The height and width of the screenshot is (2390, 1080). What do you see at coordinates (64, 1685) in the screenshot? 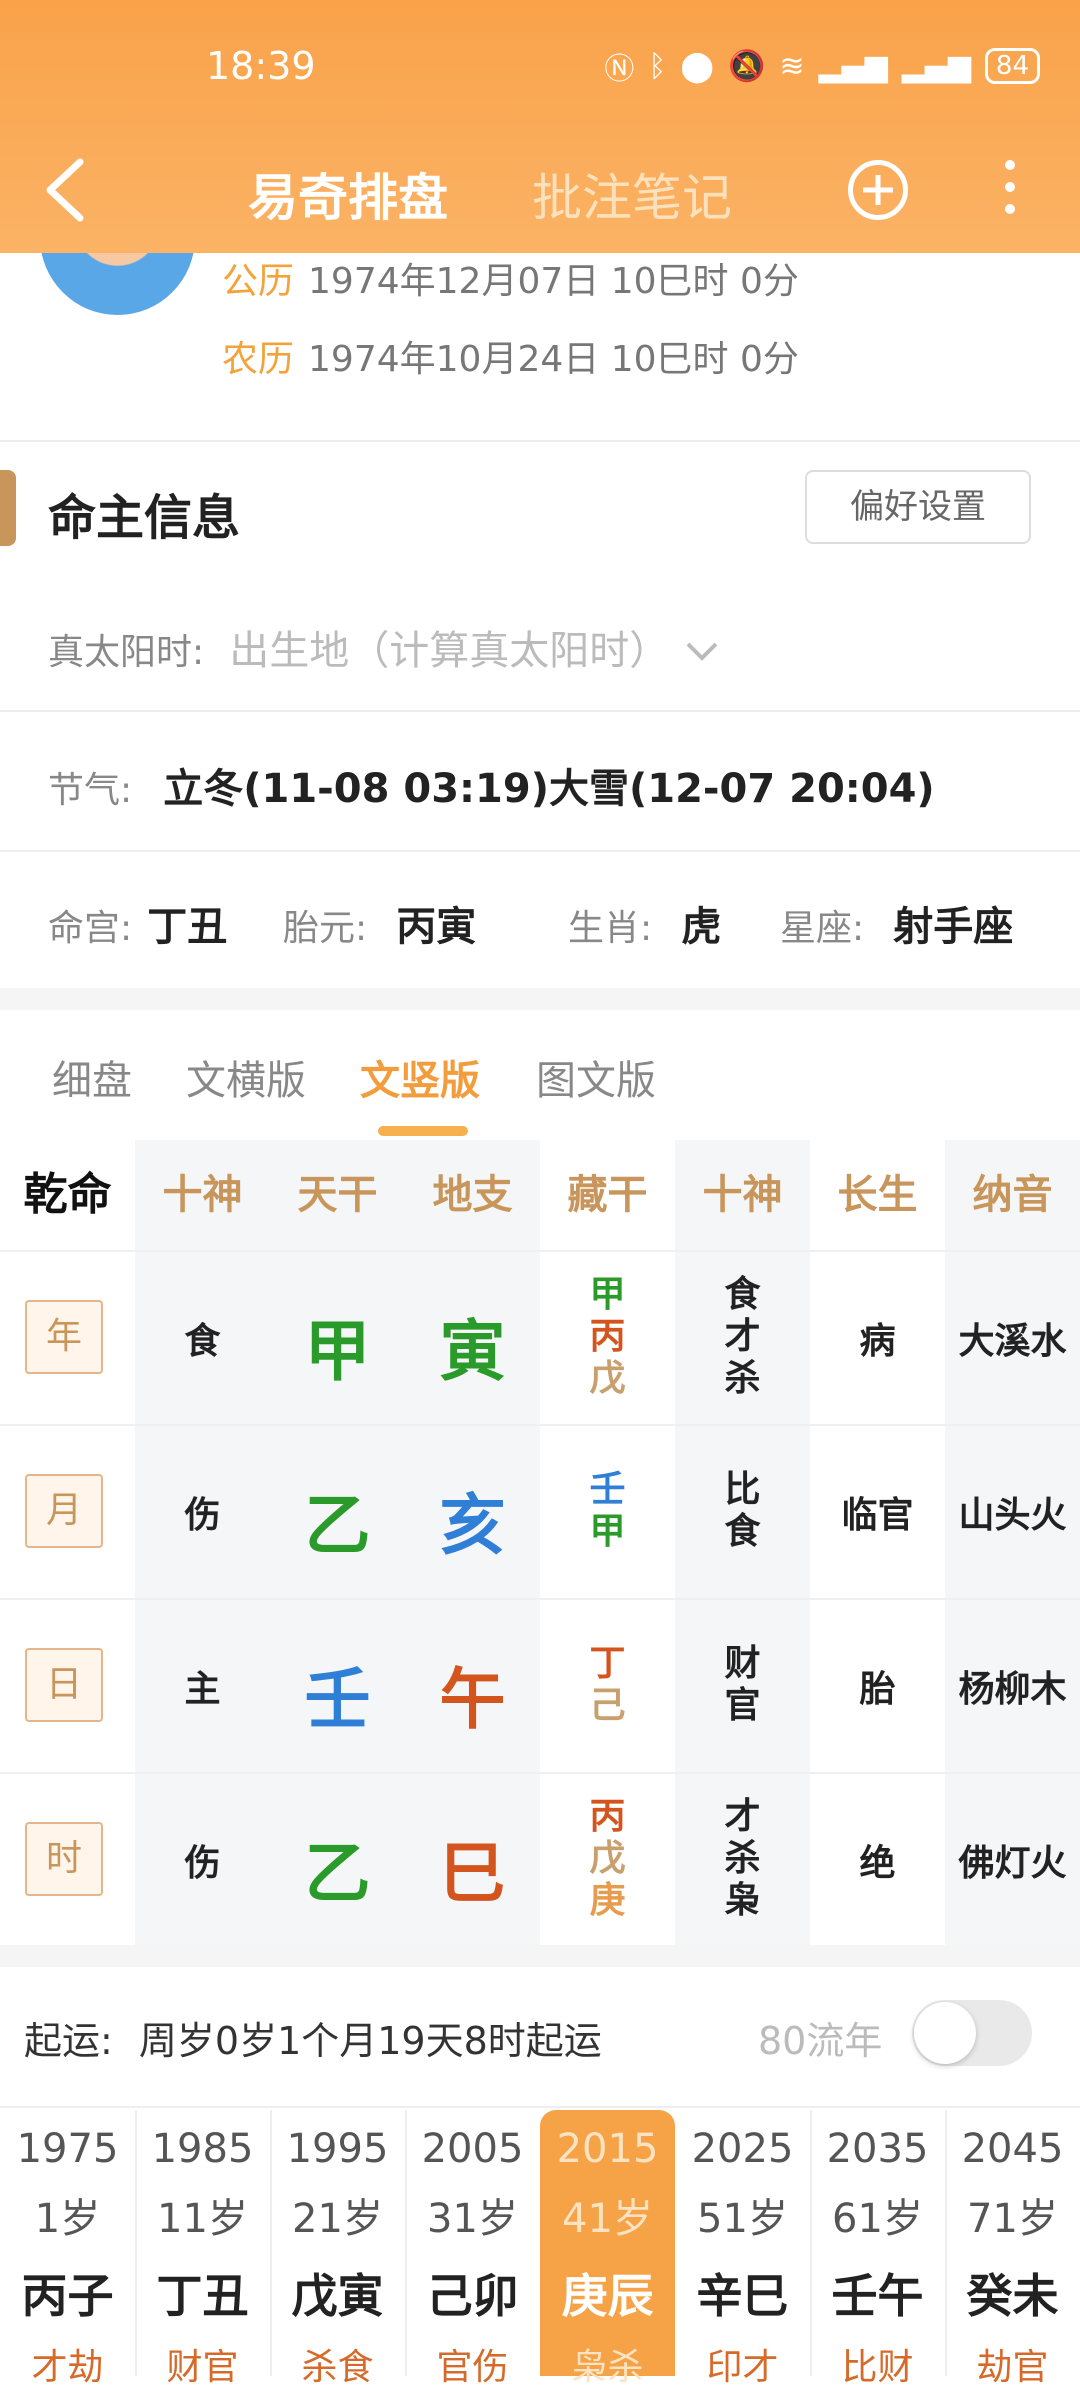
I see `pillar-day: 日` at bounding box center [64, 1685].